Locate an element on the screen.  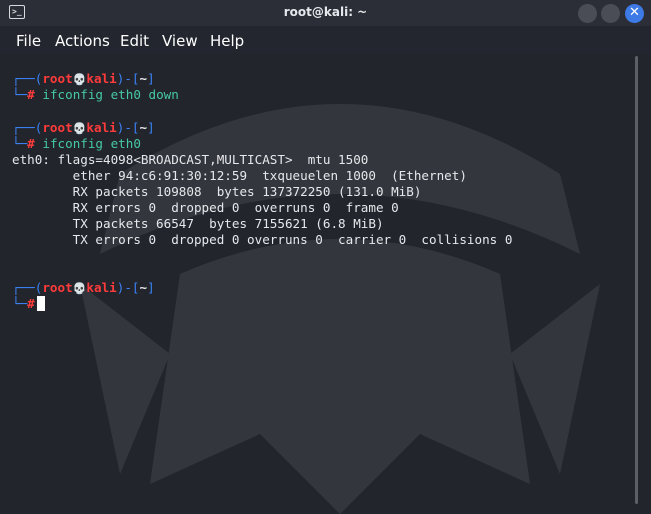
text-cursor is located at coordinates (40, 303).